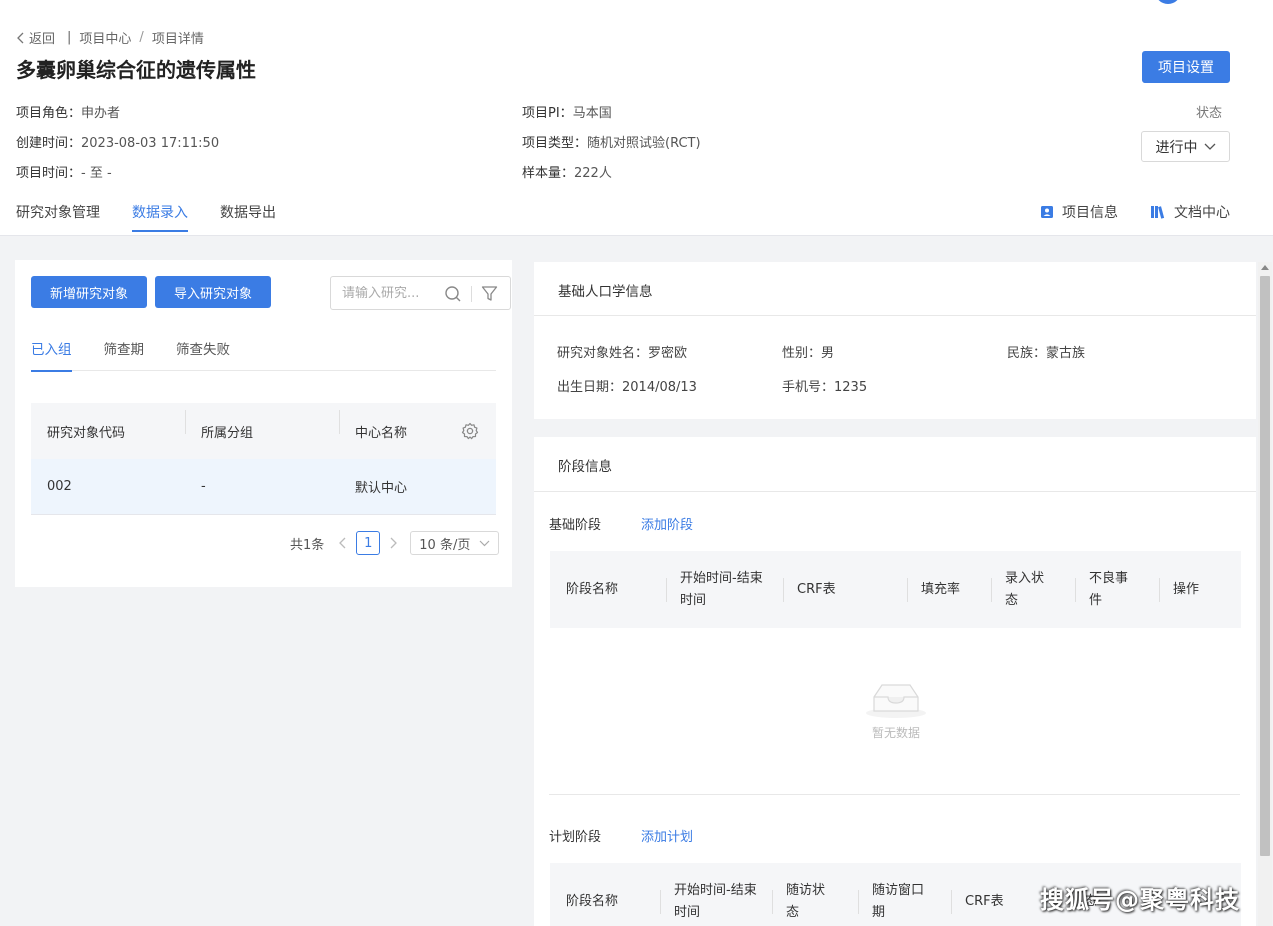 The width and height of the screenshot is (1273, 926). I want to click on subject-birthdate: 出生日期：2014/08/13, so click(627, 387).